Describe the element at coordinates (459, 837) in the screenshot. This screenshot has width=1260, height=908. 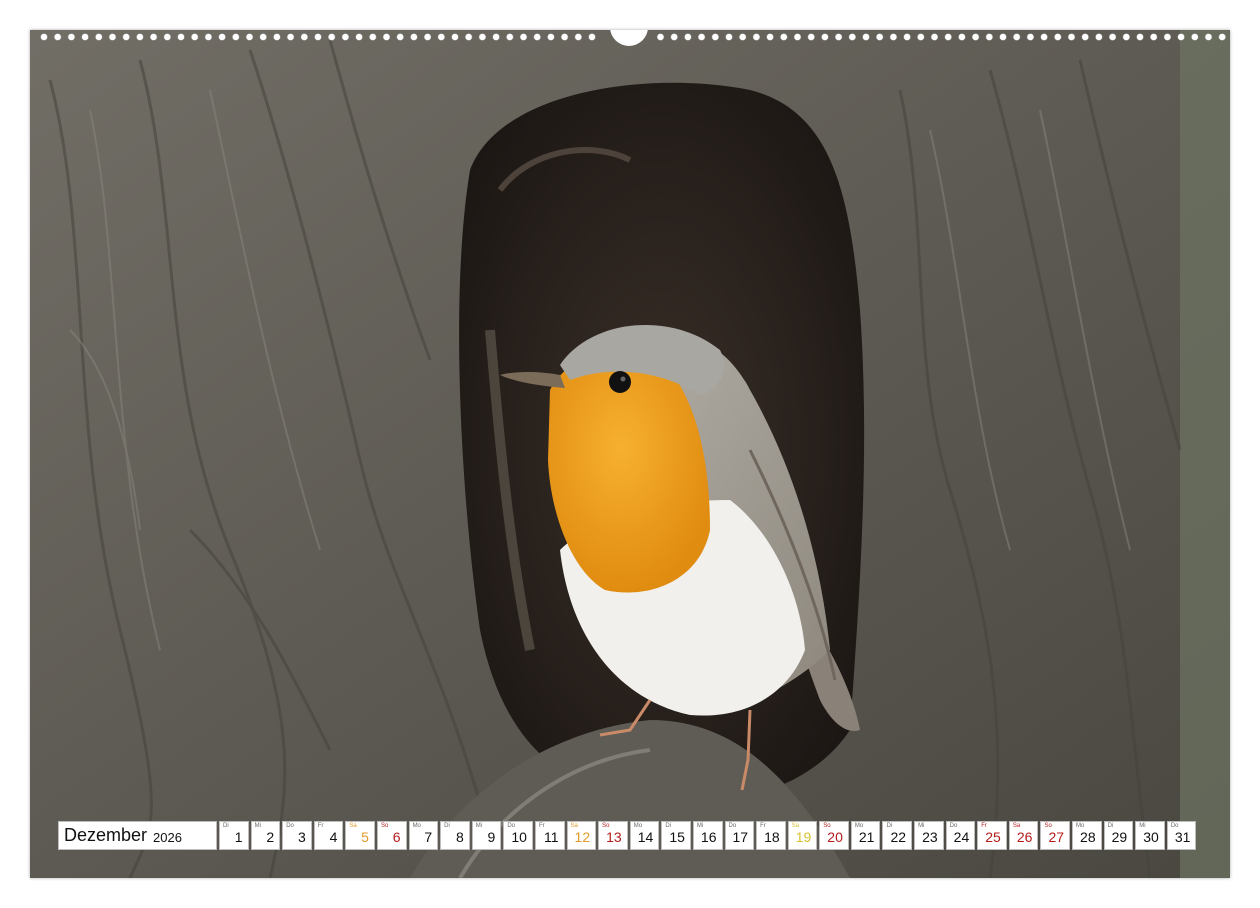
I see `day-number: 8` at that location.